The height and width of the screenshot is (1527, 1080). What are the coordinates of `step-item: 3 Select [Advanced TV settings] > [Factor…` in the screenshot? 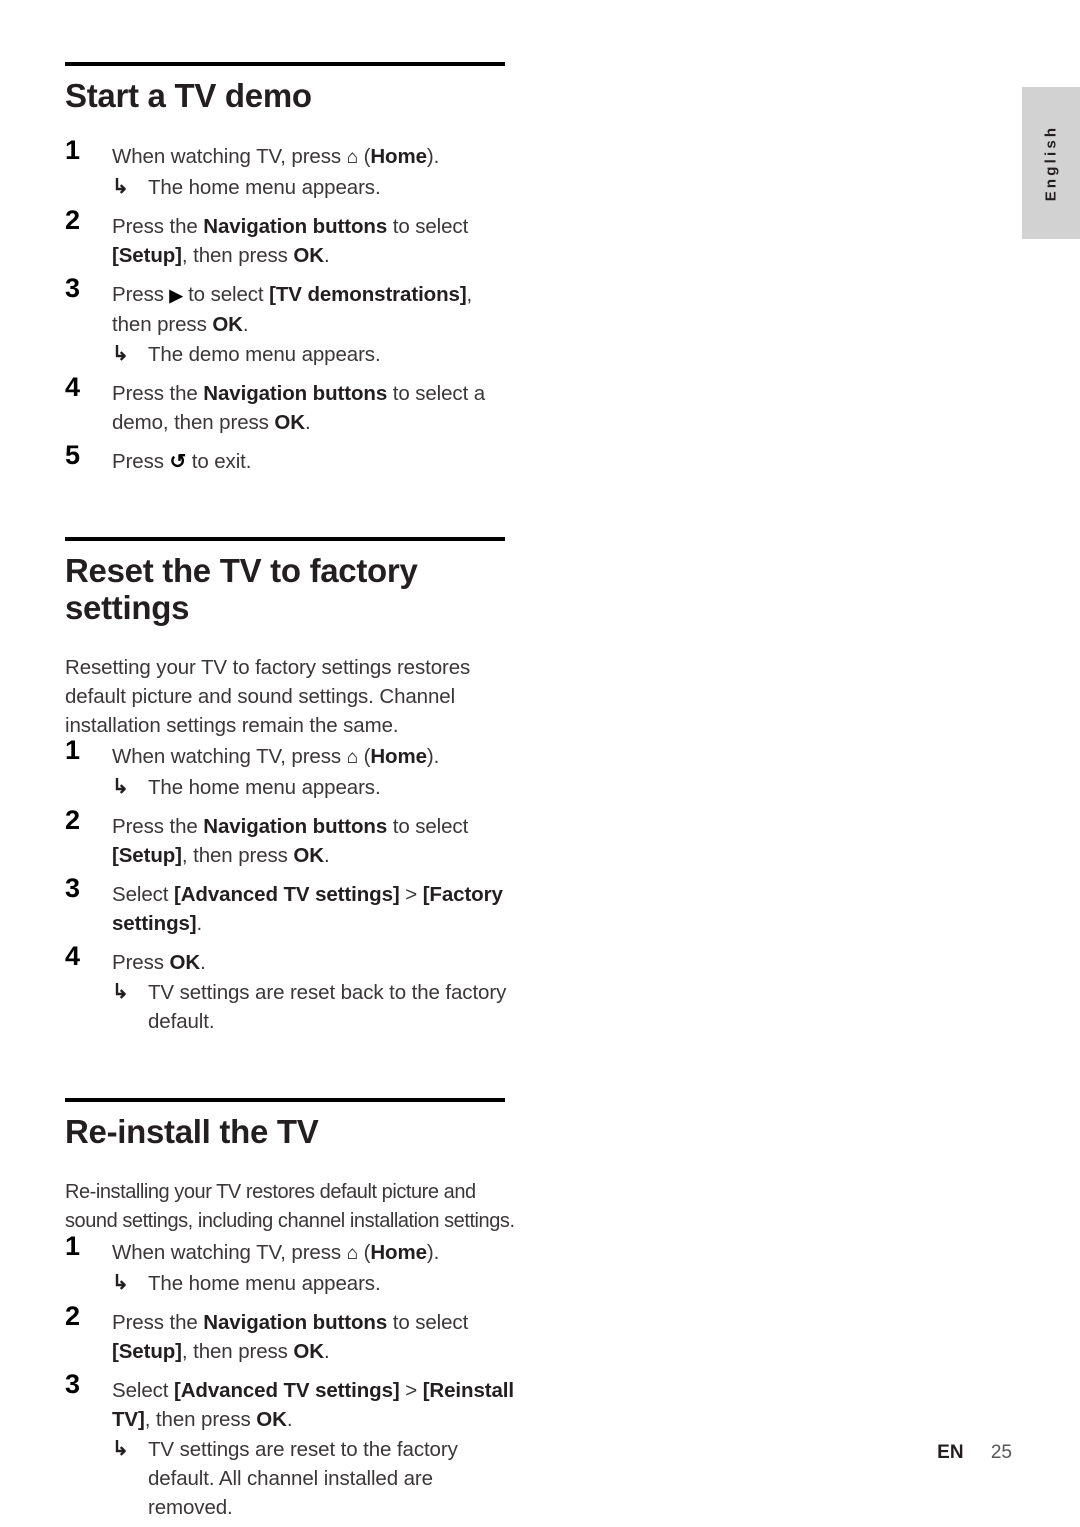 It's located at (291, 906).